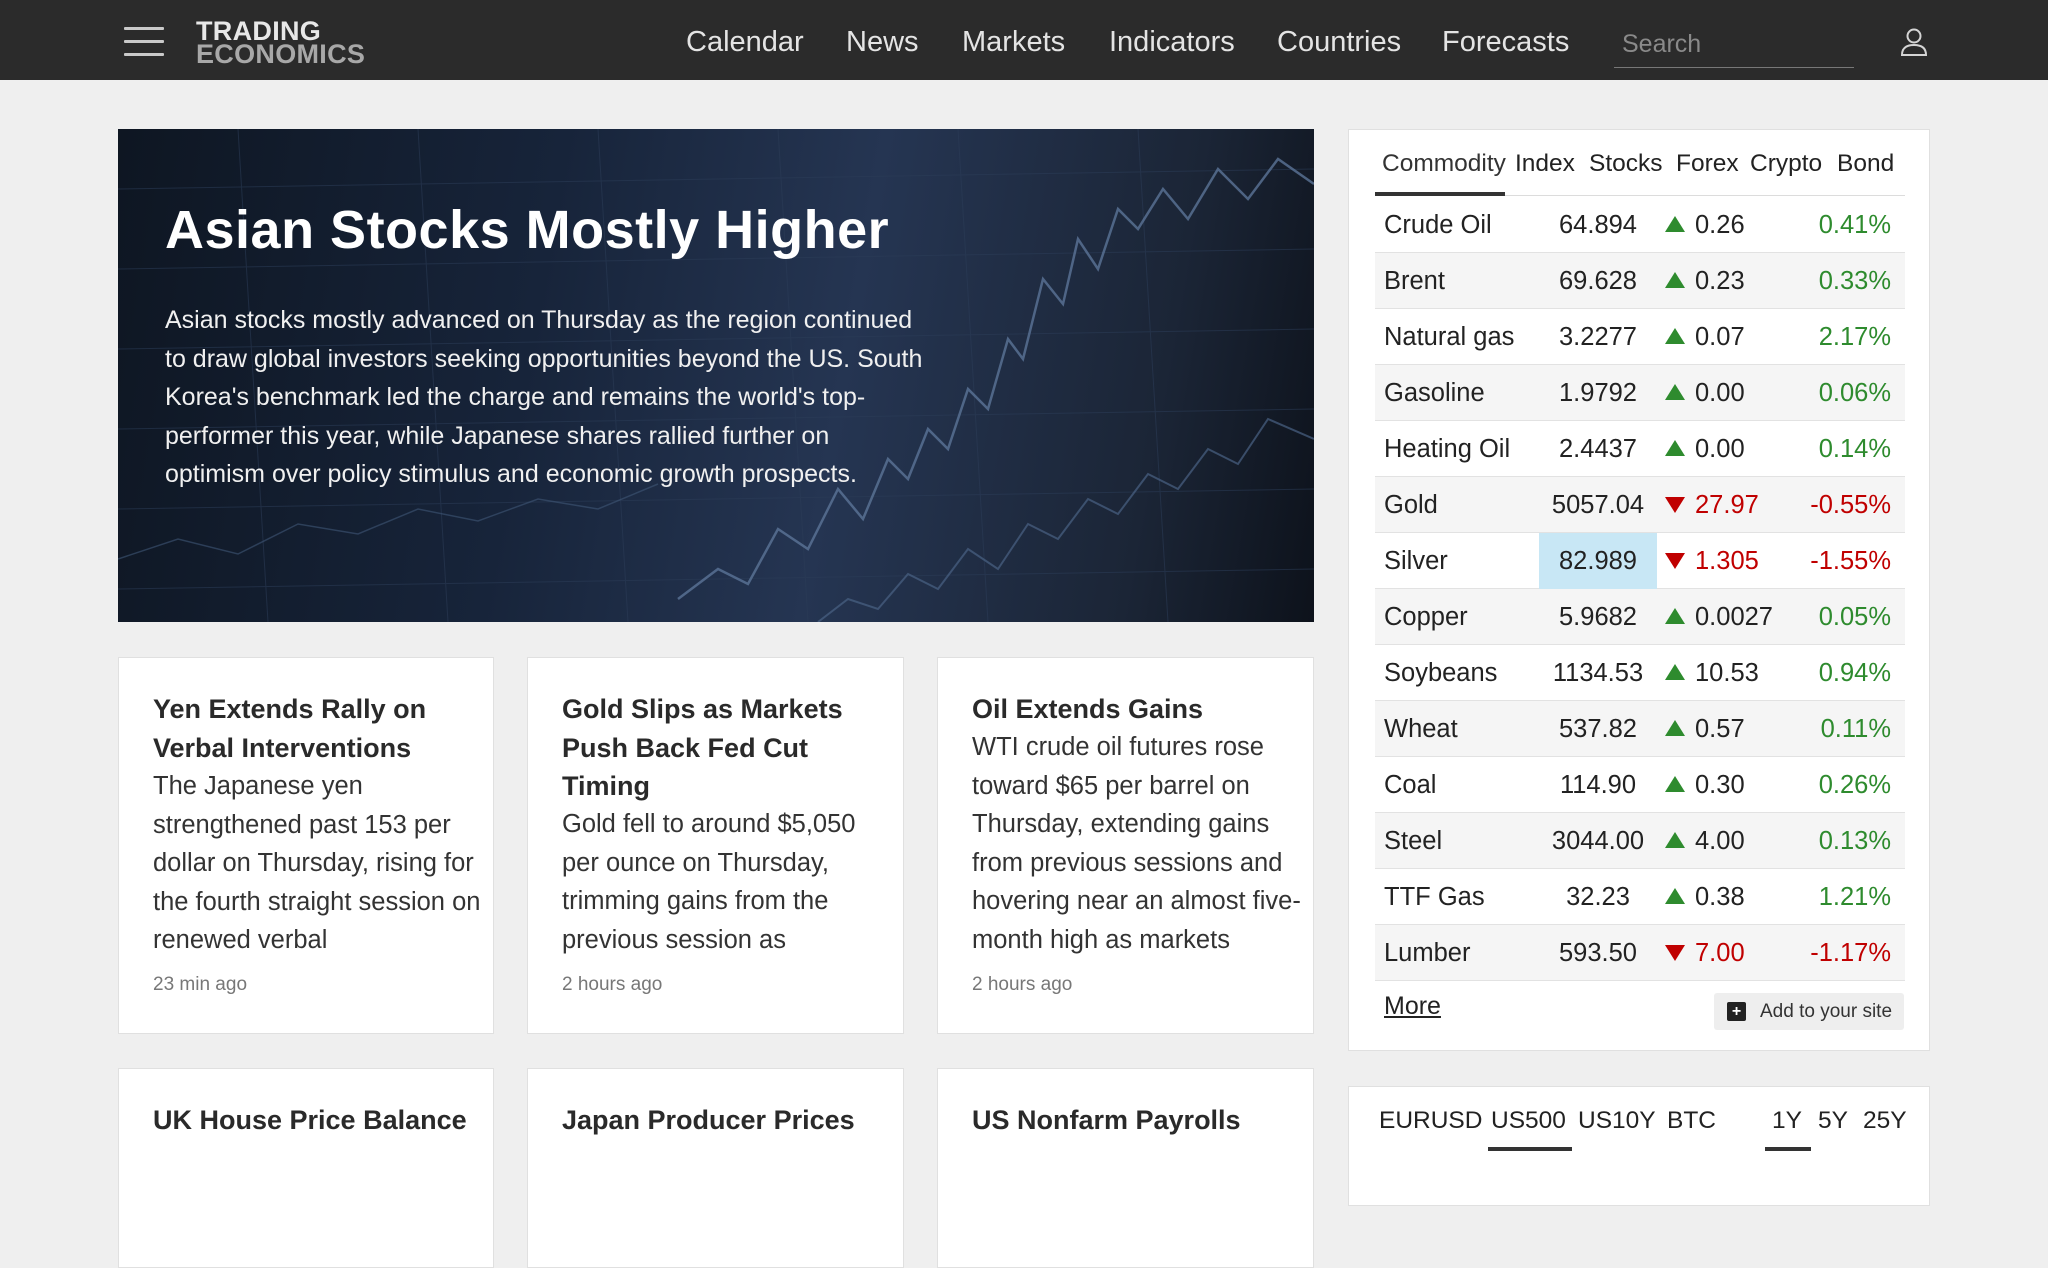 The image size is (2048, 1268). Describe the element at coordinates (1640, 617) in the screenshot. I see `table-row: Copper 5.9682 0.0027 0.05%` at that location.